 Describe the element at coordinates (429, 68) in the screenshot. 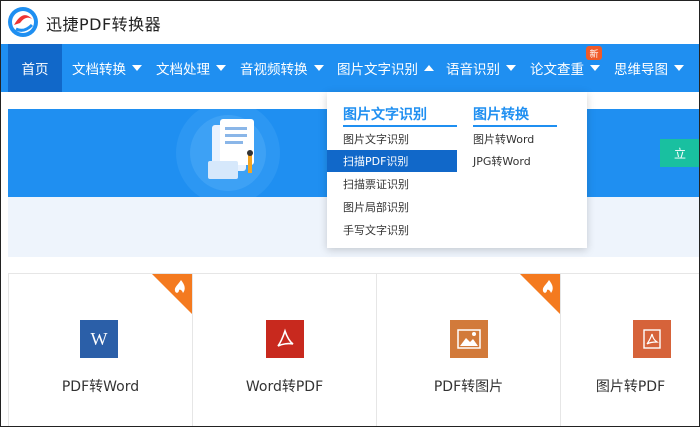

I see `chevron-up-icon` at that location.